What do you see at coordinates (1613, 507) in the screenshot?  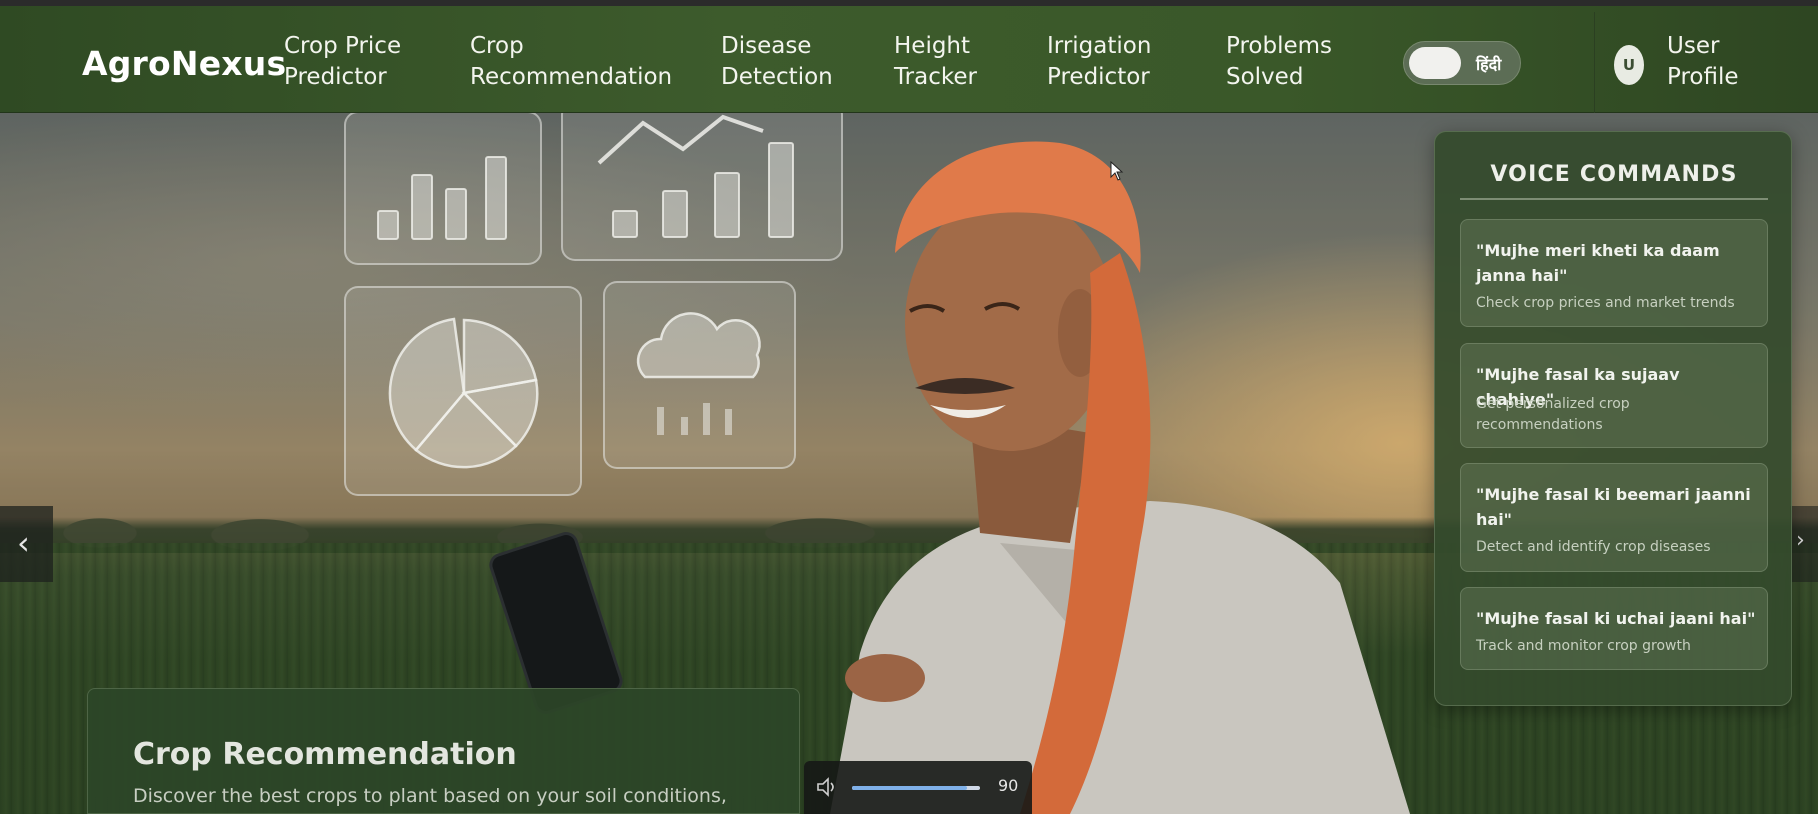 I see `voice-command-phrase: "Mujhe fasal ki beemari jaanni hai"` at bounding box center [1613, 507].